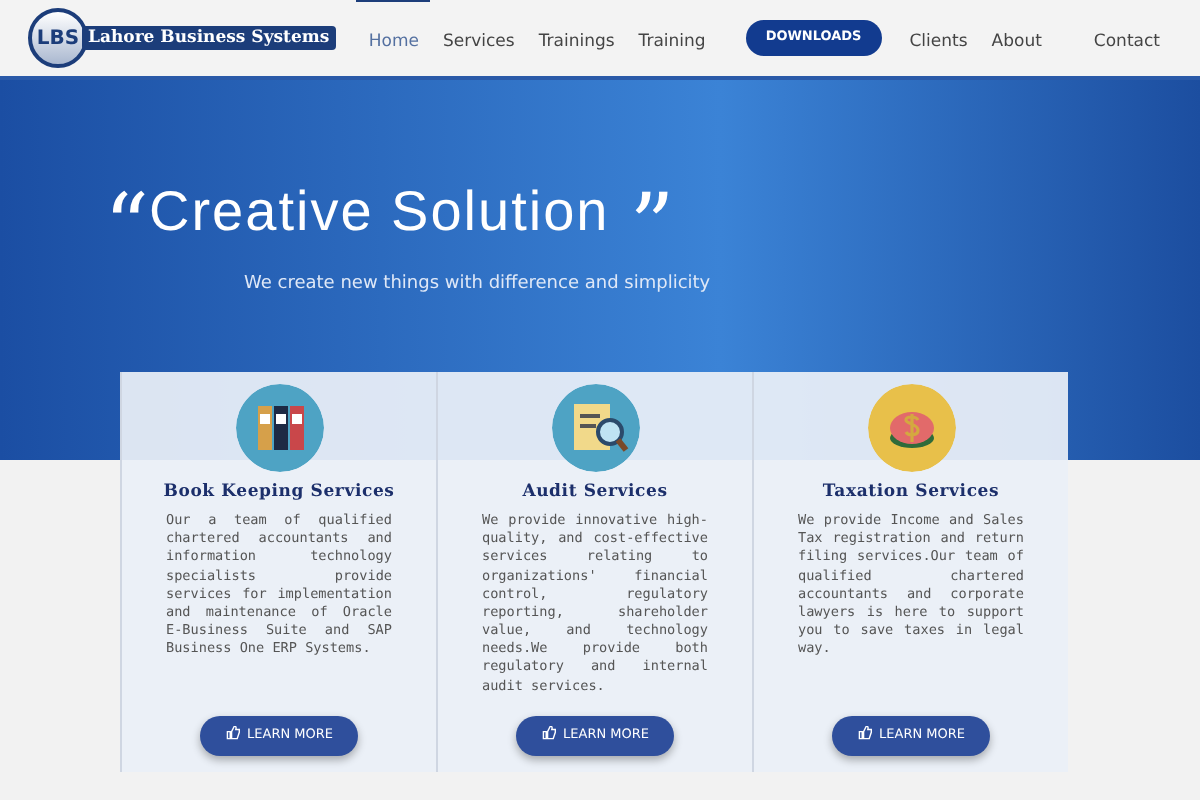 The image size is (1200, 800). What do you see at coordinates (938, 40) in the screenshot?
I see `nav-link: Clients` at bounding box center [938, 40].